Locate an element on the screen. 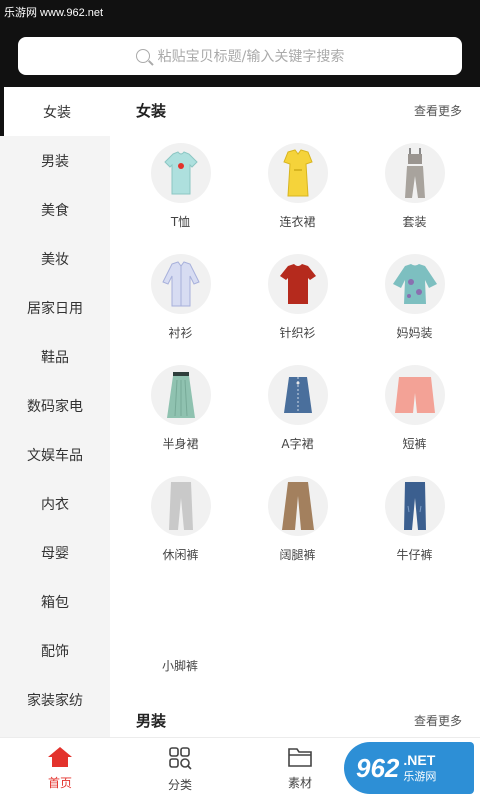 This screenshot has height=800, width=480. subcategory-label: 妈妈装 is located at coordinates (414, 333).